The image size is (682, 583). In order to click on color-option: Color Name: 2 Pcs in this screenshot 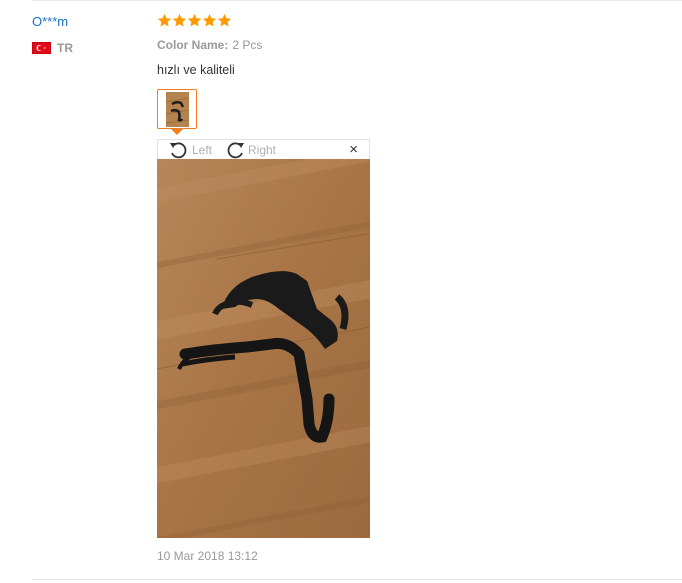, I will do `click(209, 45)`.